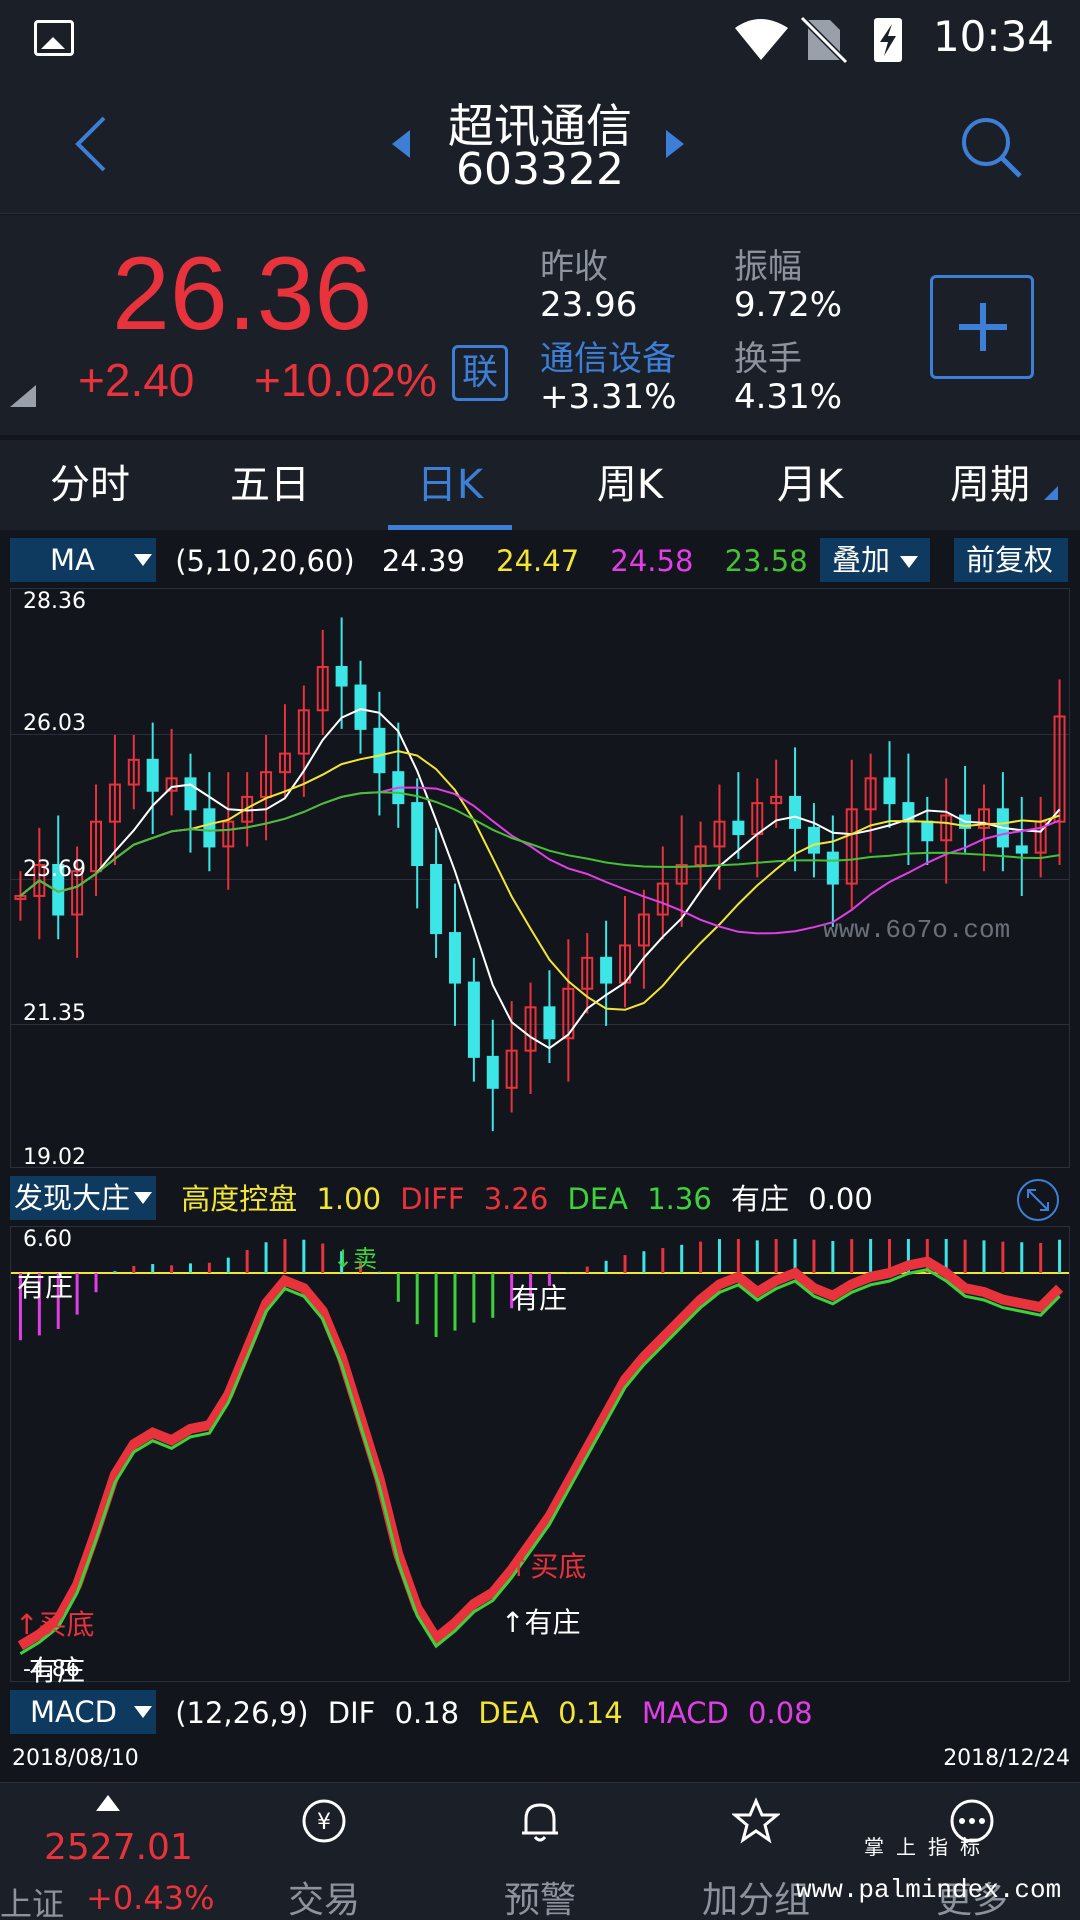 This screenshot has width=1080, height=1920. What do you see at coordinates (72, 1198) in the screenshot?
I see `indicator-selector-label: 发现大庄` at bounding box center [72, 1198].